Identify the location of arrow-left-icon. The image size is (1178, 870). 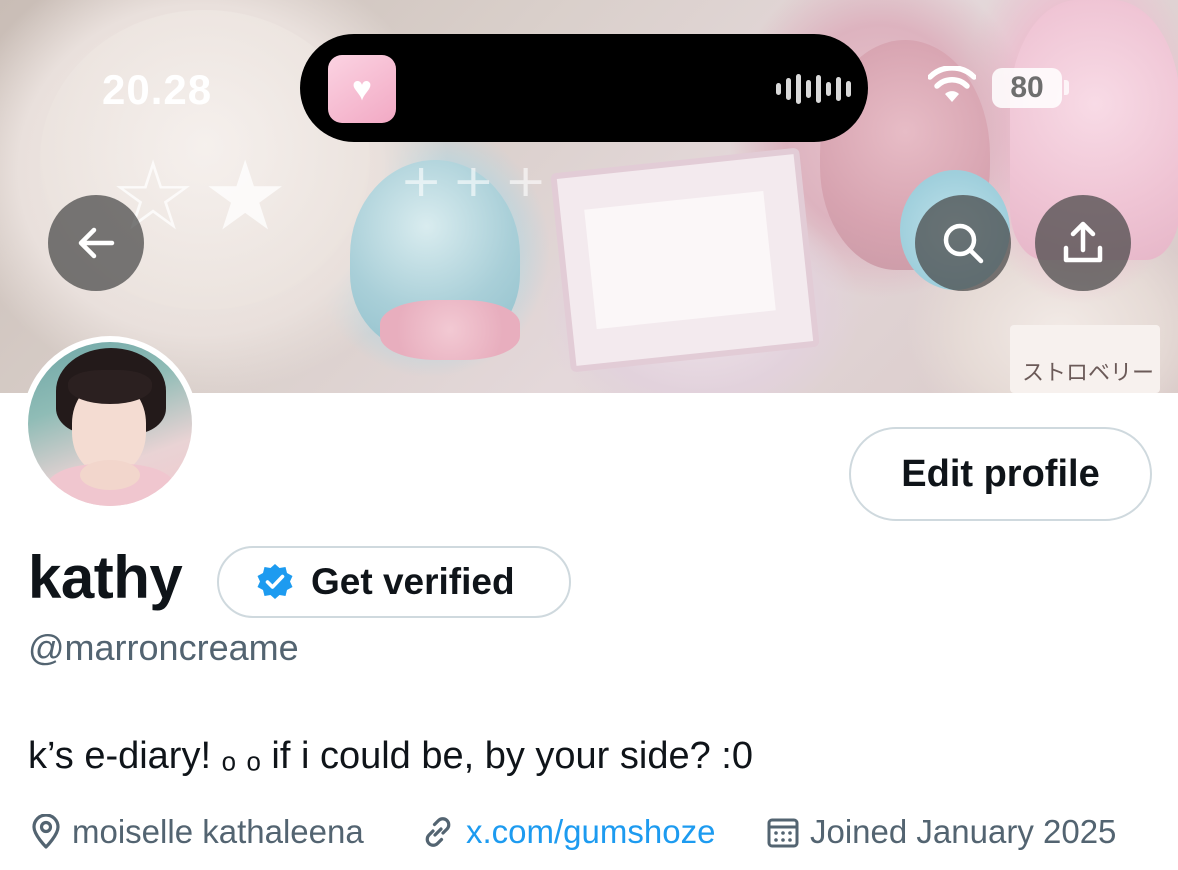
(96, 243).